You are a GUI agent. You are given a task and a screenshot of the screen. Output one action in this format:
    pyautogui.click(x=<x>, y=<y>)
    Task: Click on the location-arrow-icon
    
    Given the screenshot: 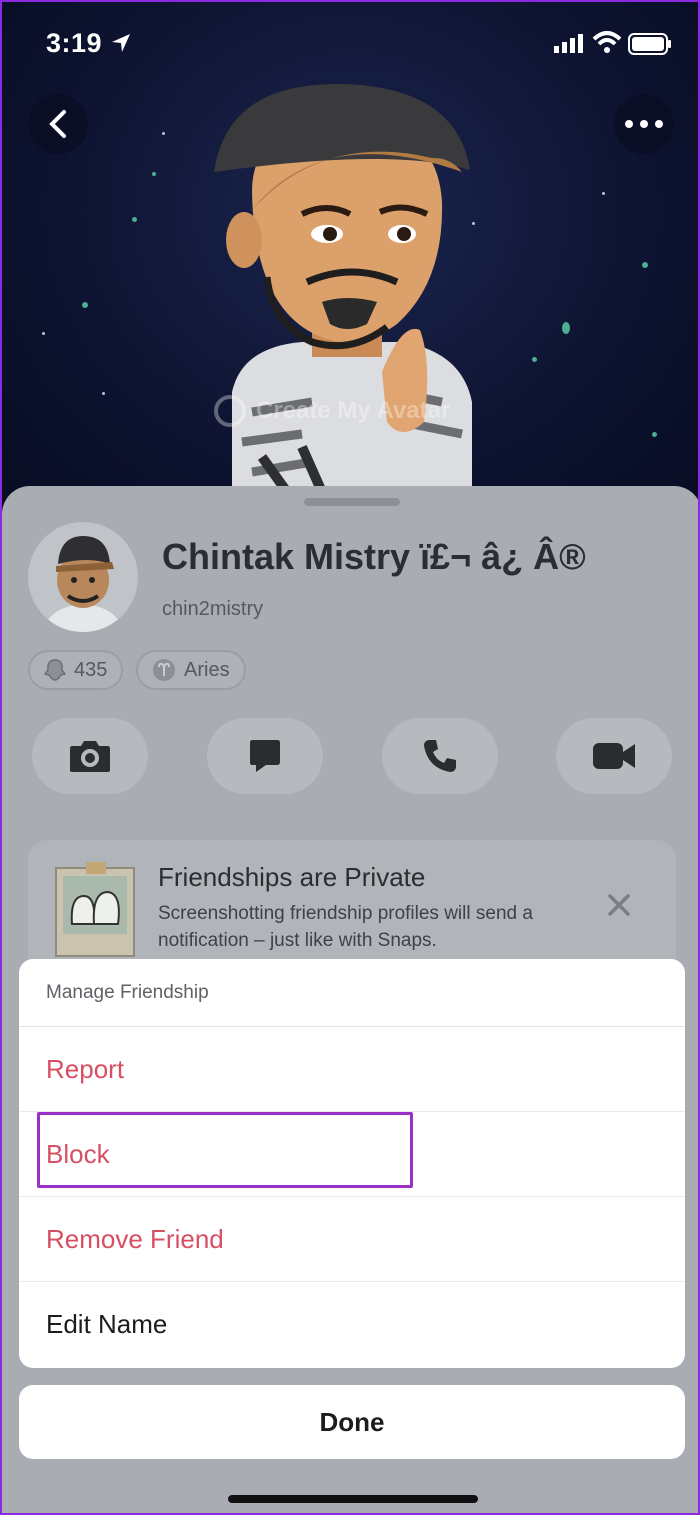 What is the action you would take?
    pyautogui.click(x=121, y=43)
    